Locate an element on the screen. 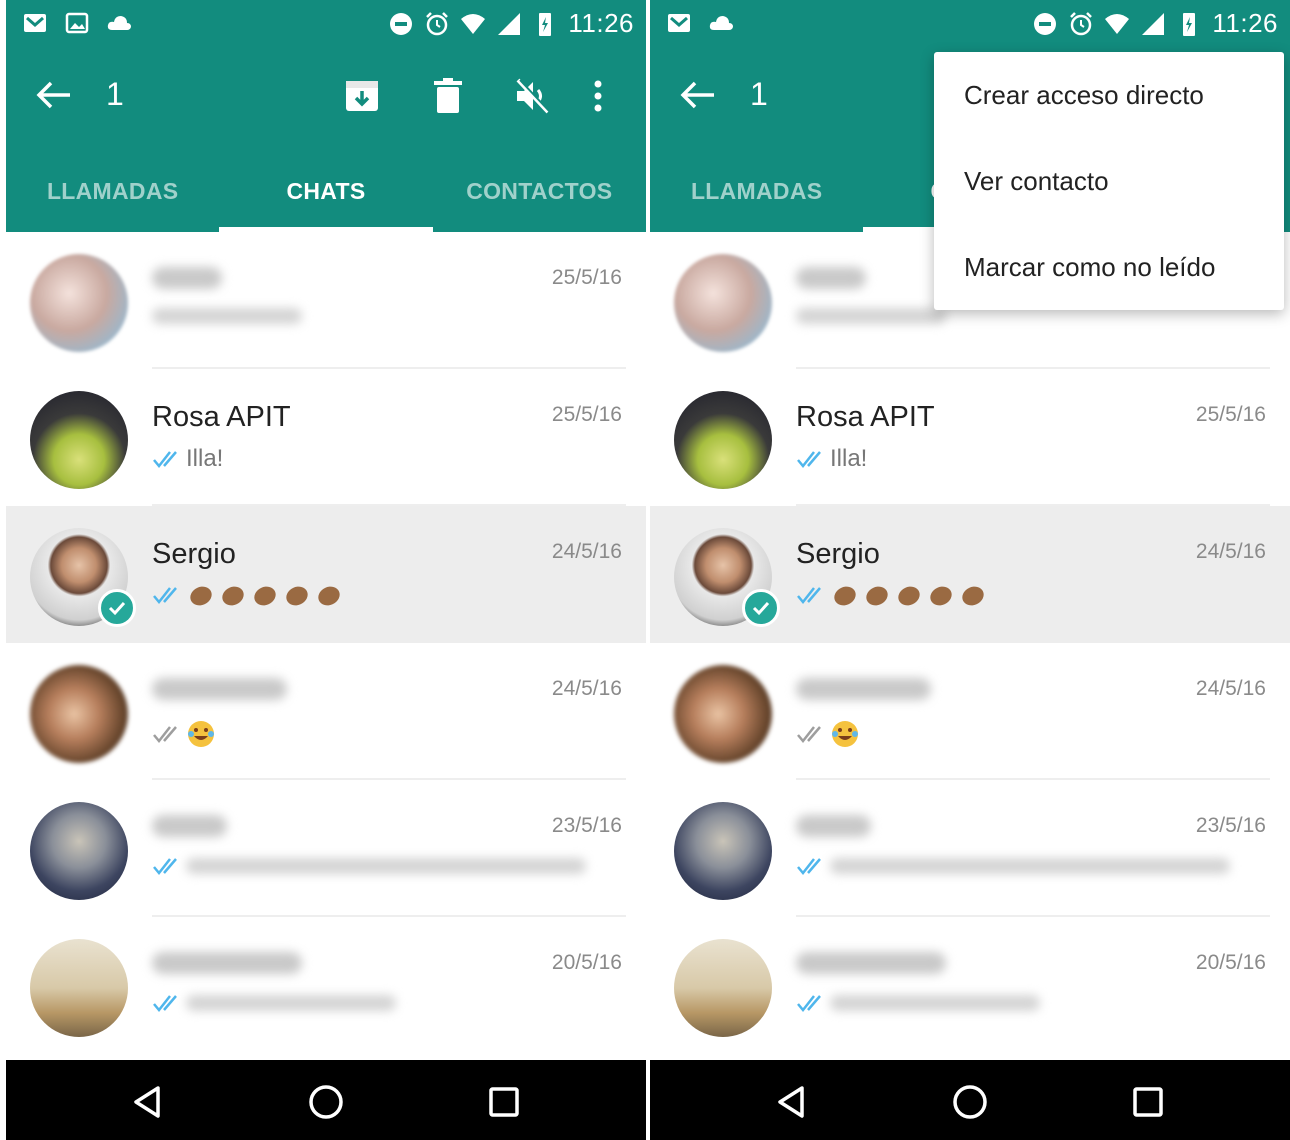 The width and height of the screenshot is (1290, 1140). system-nav-bar is located at coordinates (326, 1100).